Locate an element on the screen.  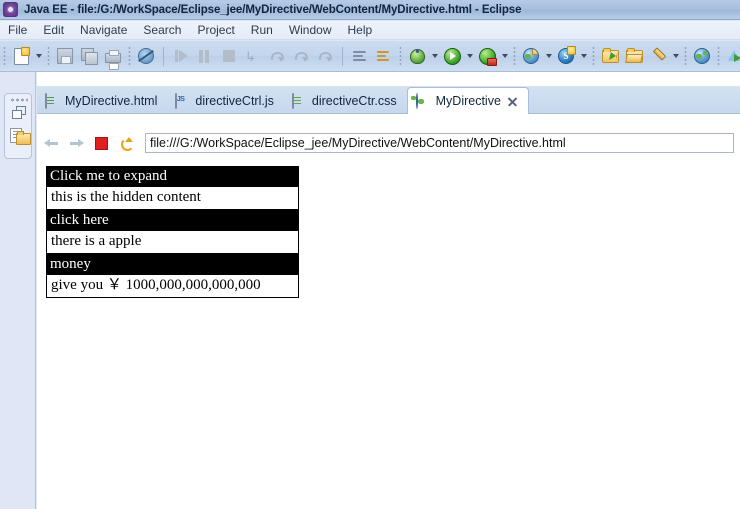
menu-item-navigate: Navigate is located at coordinates (103, 30).